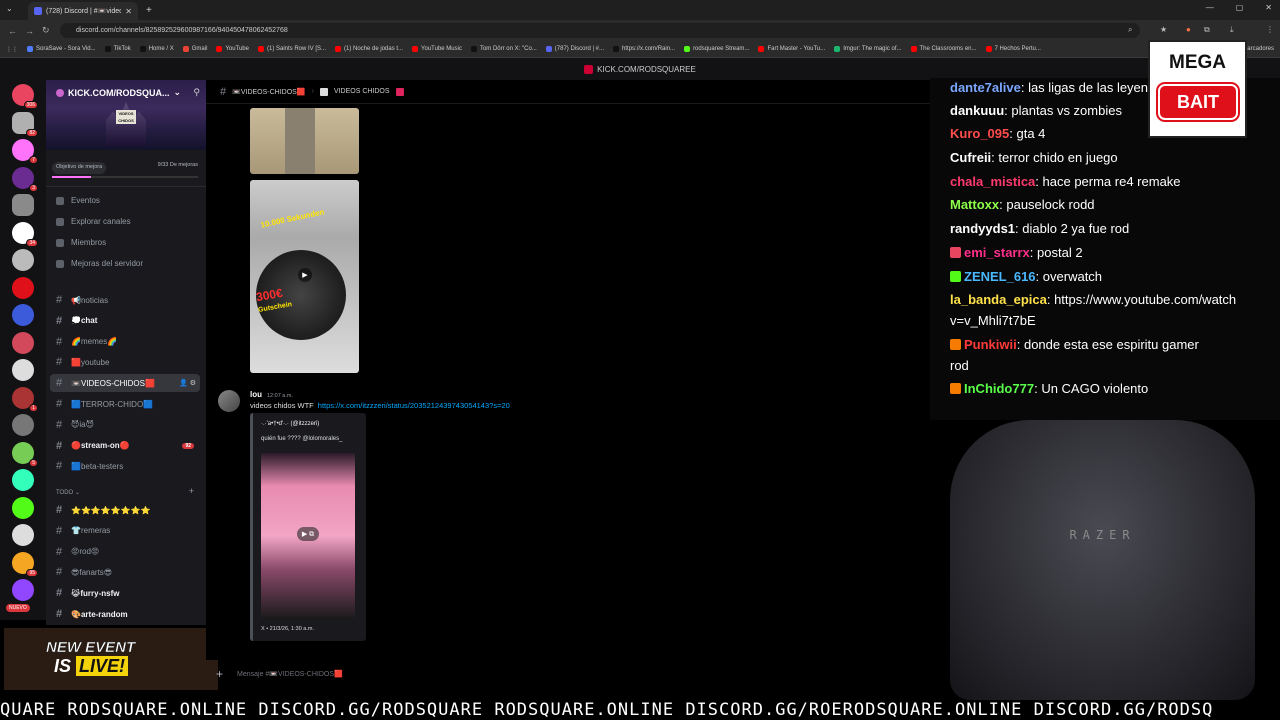 This screenshot has width=1280, height=720. I want to click on channel-item: # 📢noticias, so click(125, 300).